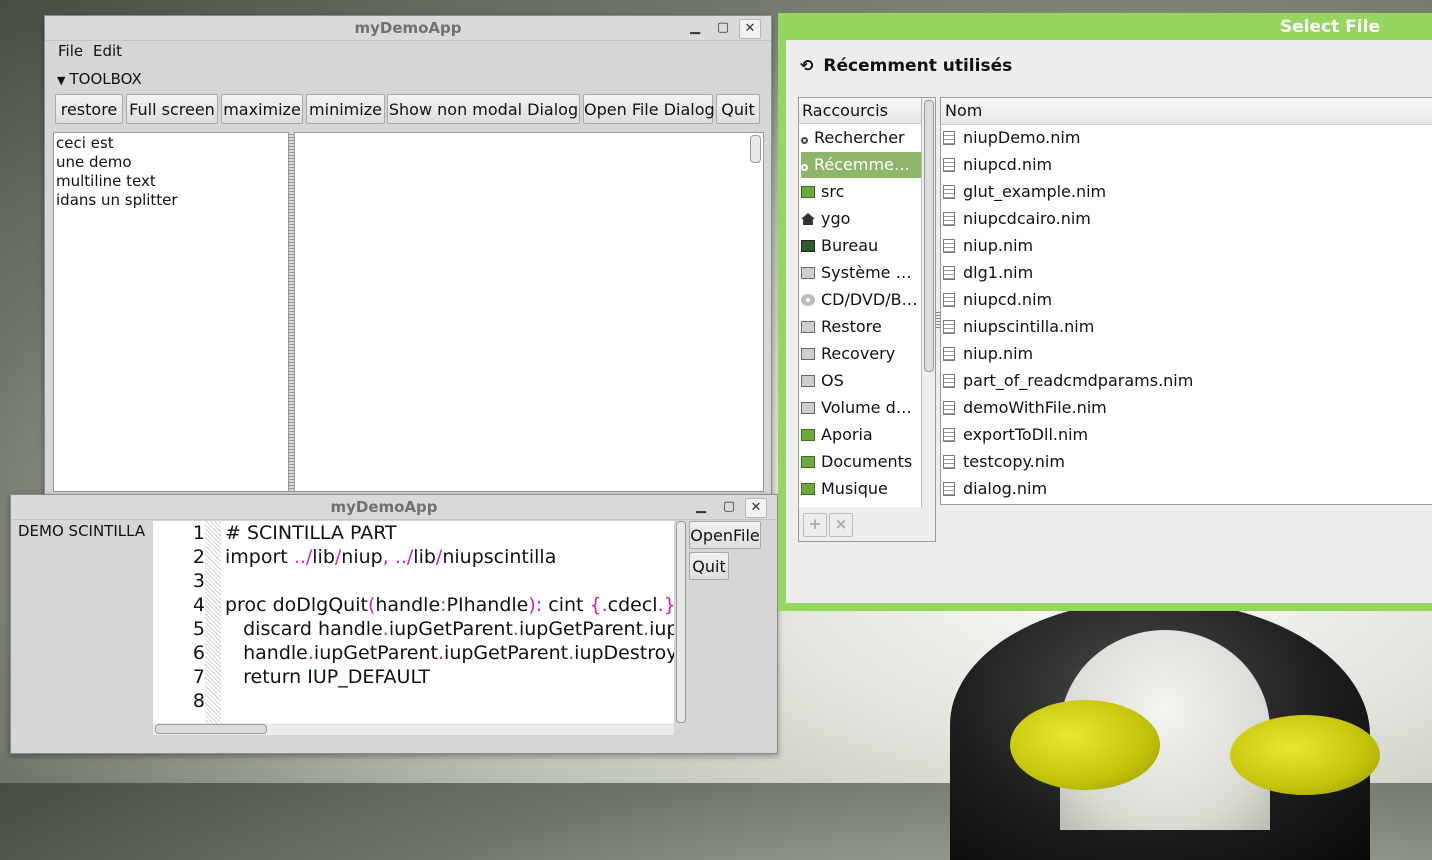 The image size is (1432, 860). I want to click on file-name: dlg1.nim, so click(998, 272).